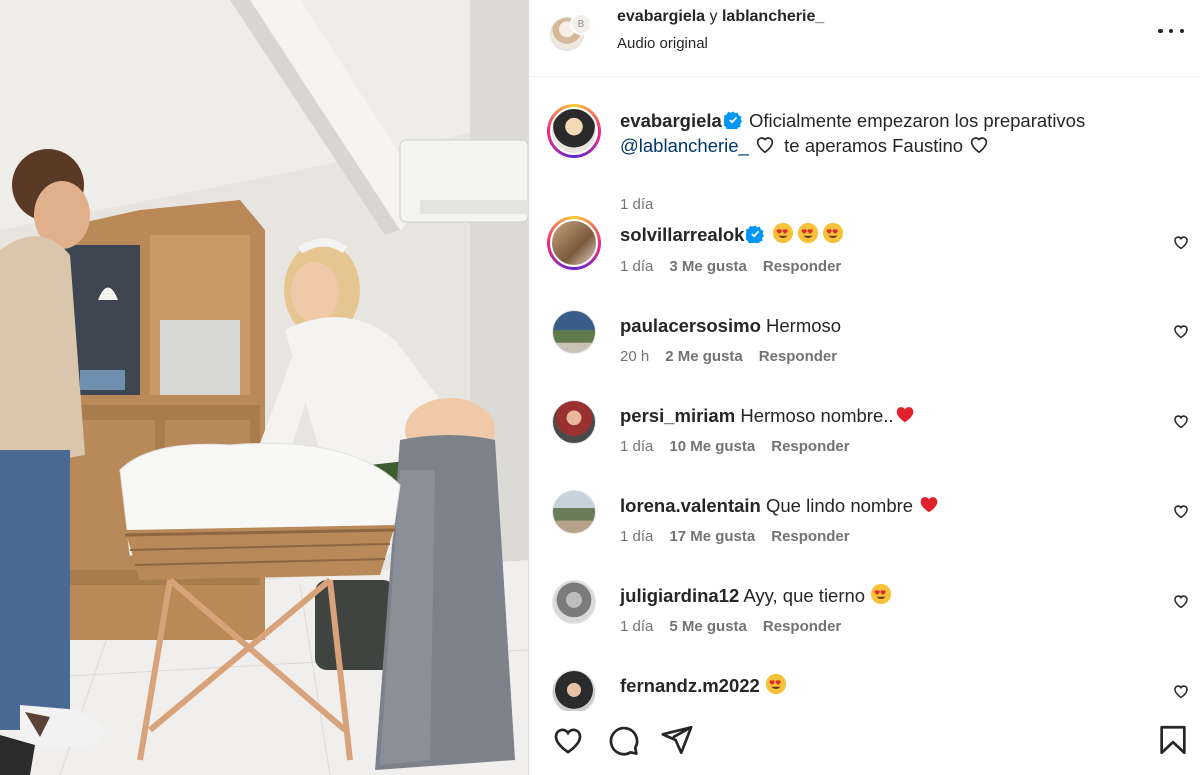 This screenshot has height=775, width=1200. I want to click on comment-username: paulacersosimo, so click(690, 325).